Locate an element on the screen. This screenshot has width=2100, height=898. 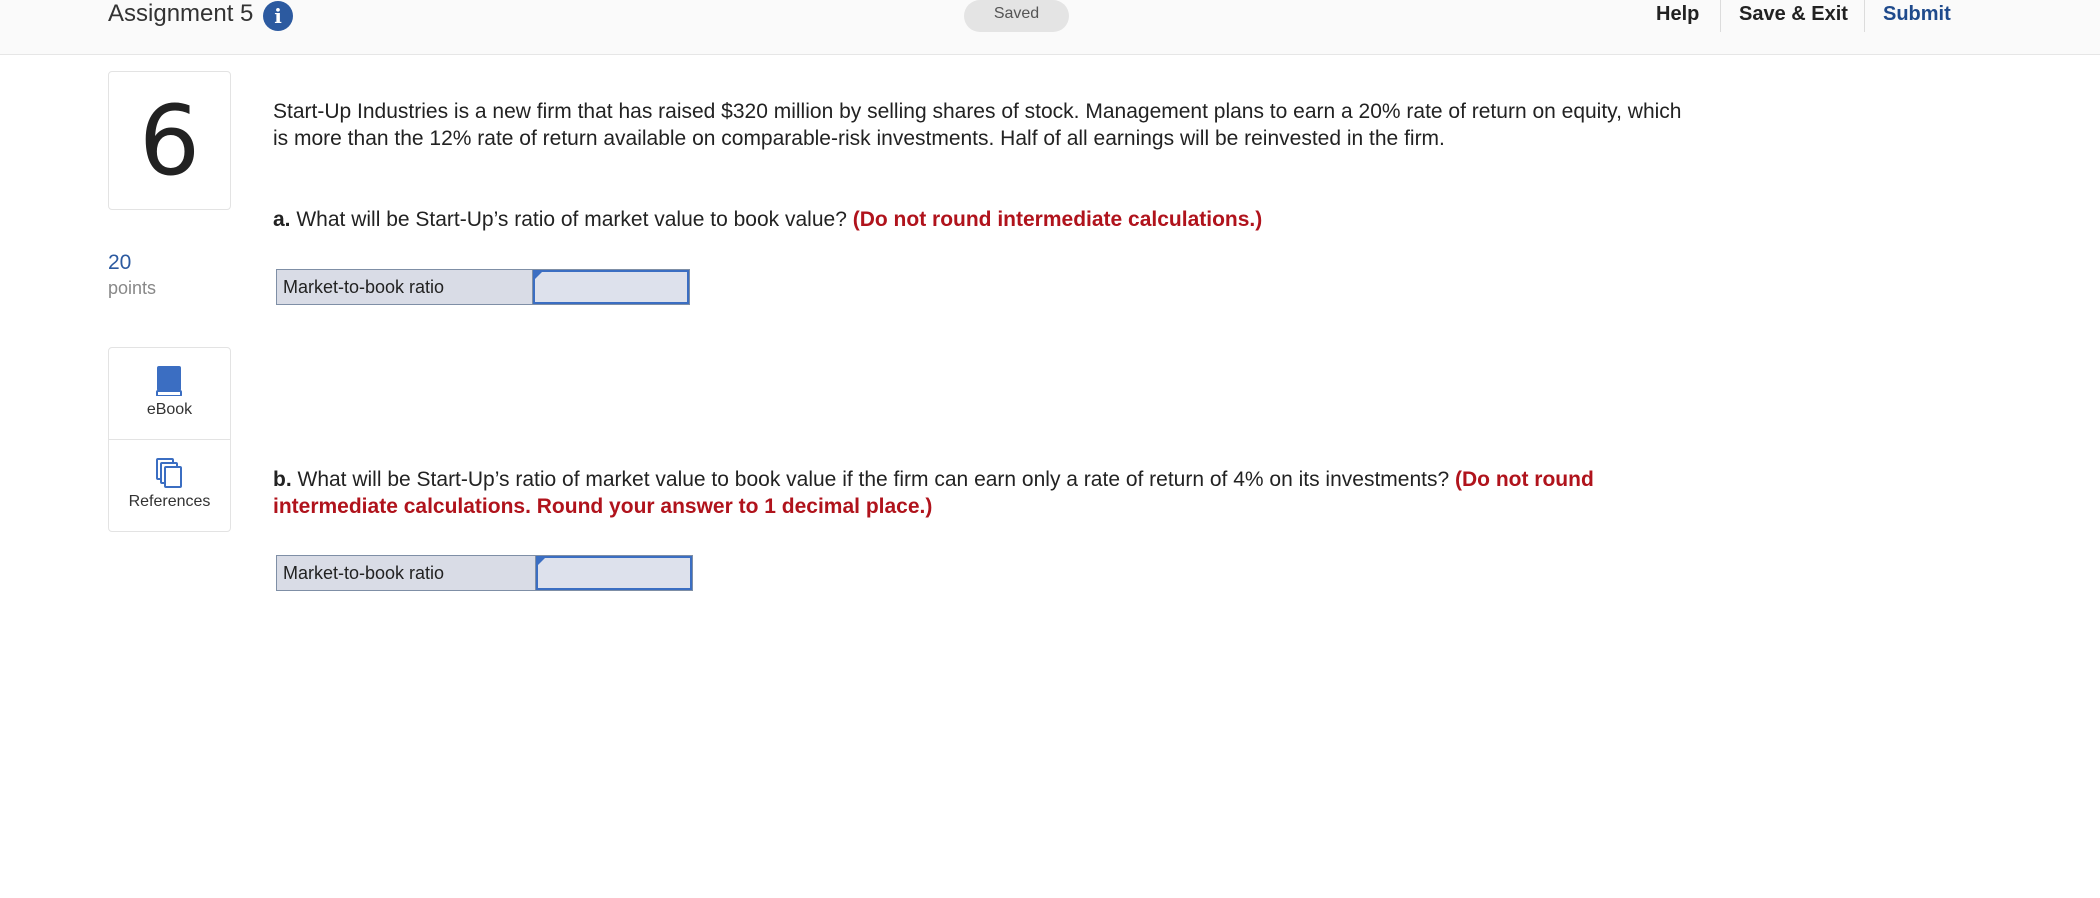
part-a-answer-label: Market-to-book ratio is located at coordinates (405, 287).